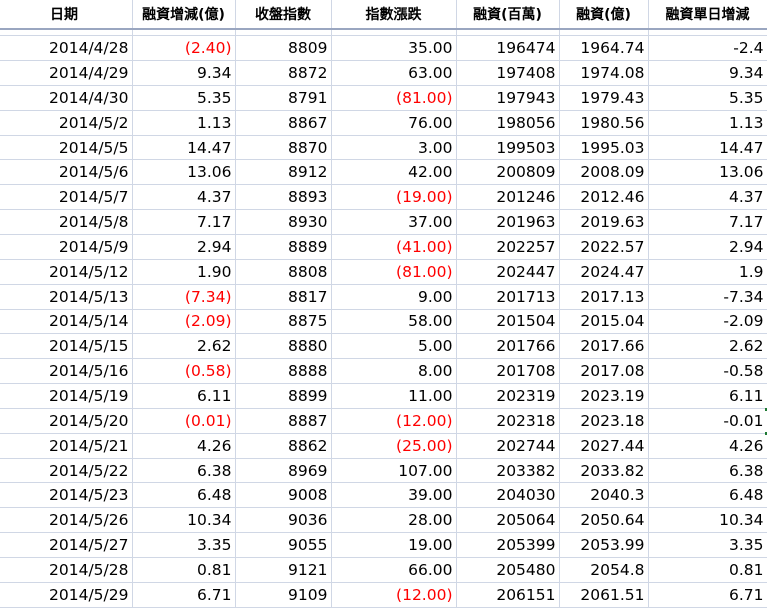  Describe the element at coordinates (283, 371) in the screenshot. I see `cell-close-index: 8888` at that location.